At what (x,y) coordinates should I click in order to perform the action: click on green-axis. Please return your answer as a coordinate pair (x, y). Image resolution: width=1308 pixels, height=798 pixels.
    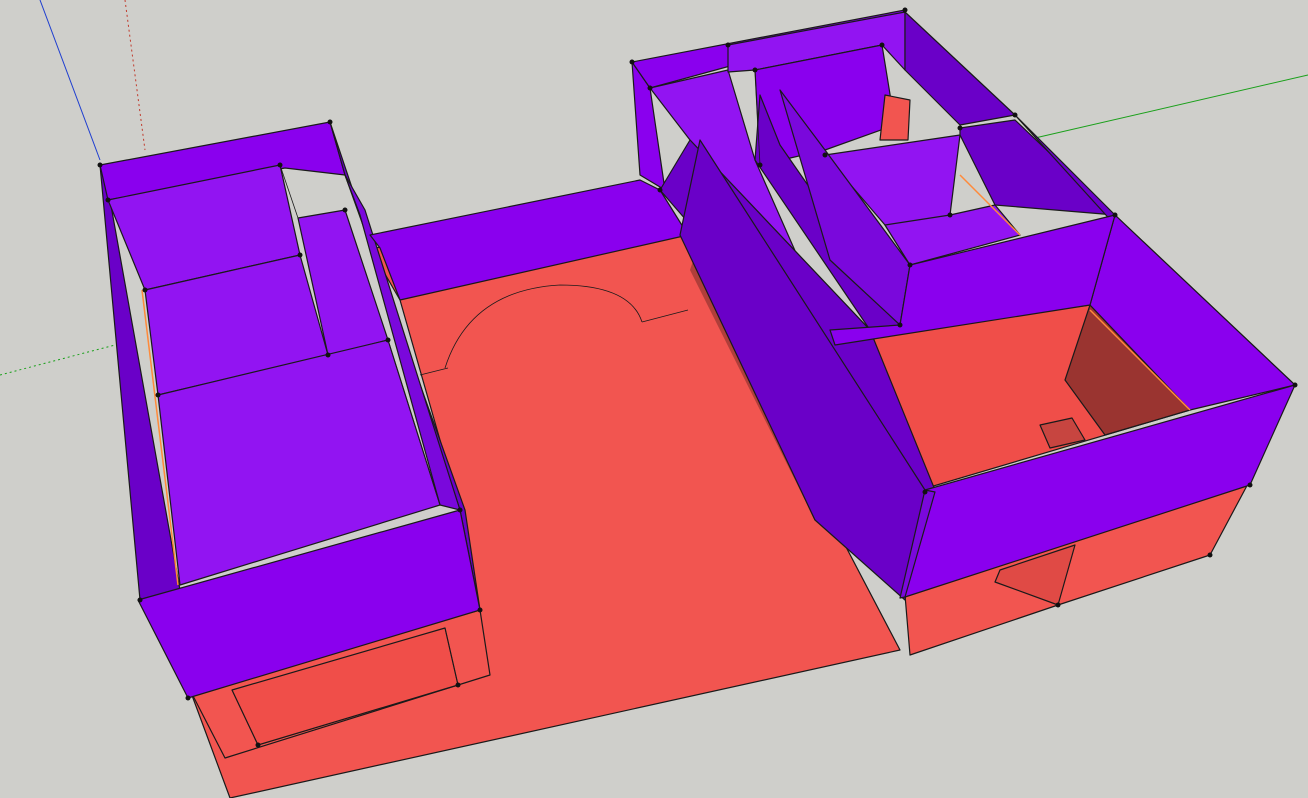
    Looking at the image, I should click on (1171, 106).